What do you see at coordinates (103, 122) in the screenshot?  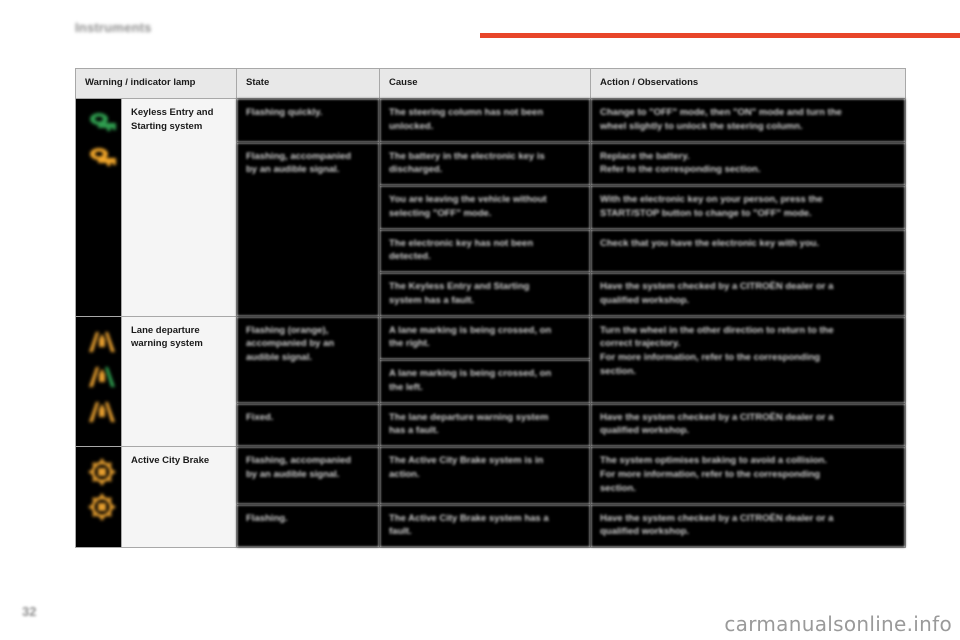 I see `key-lamp-green-icon` at bounding box center [103, 122].